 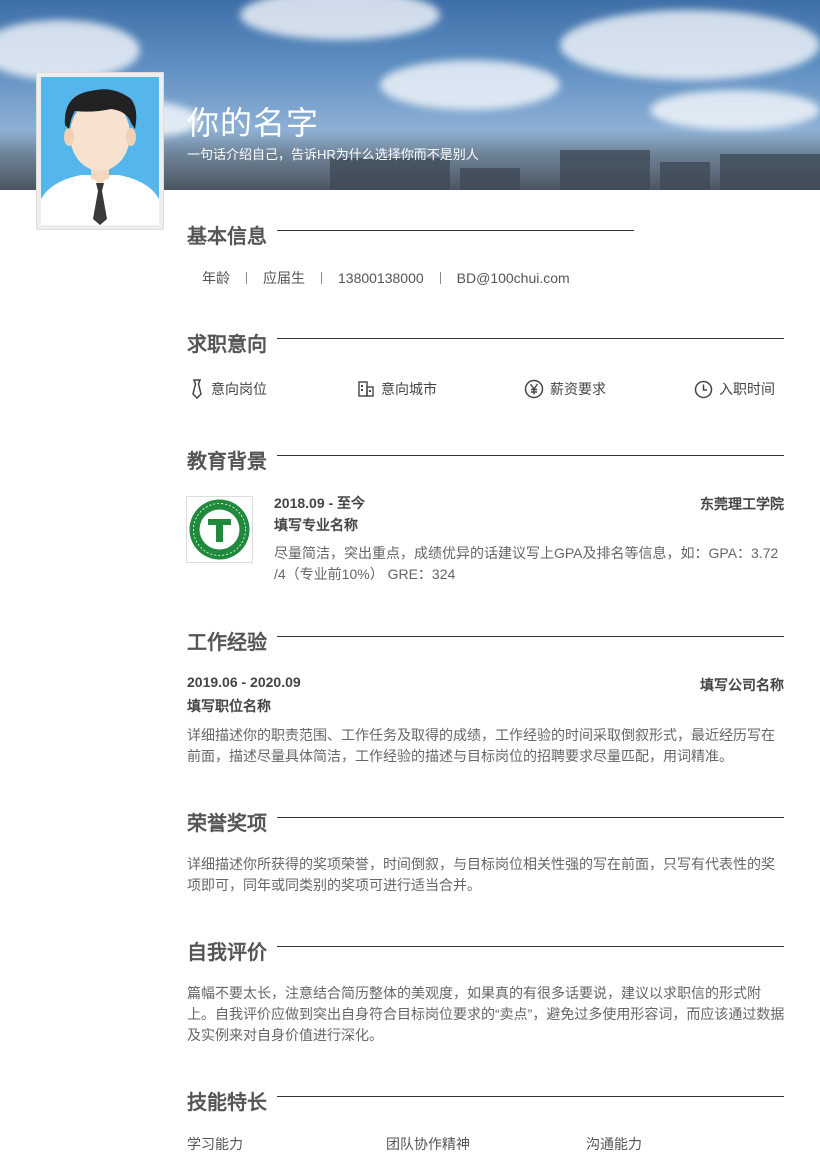 I want to click on education-period: 2018.09 - 至今, so click(x=320, y=503).